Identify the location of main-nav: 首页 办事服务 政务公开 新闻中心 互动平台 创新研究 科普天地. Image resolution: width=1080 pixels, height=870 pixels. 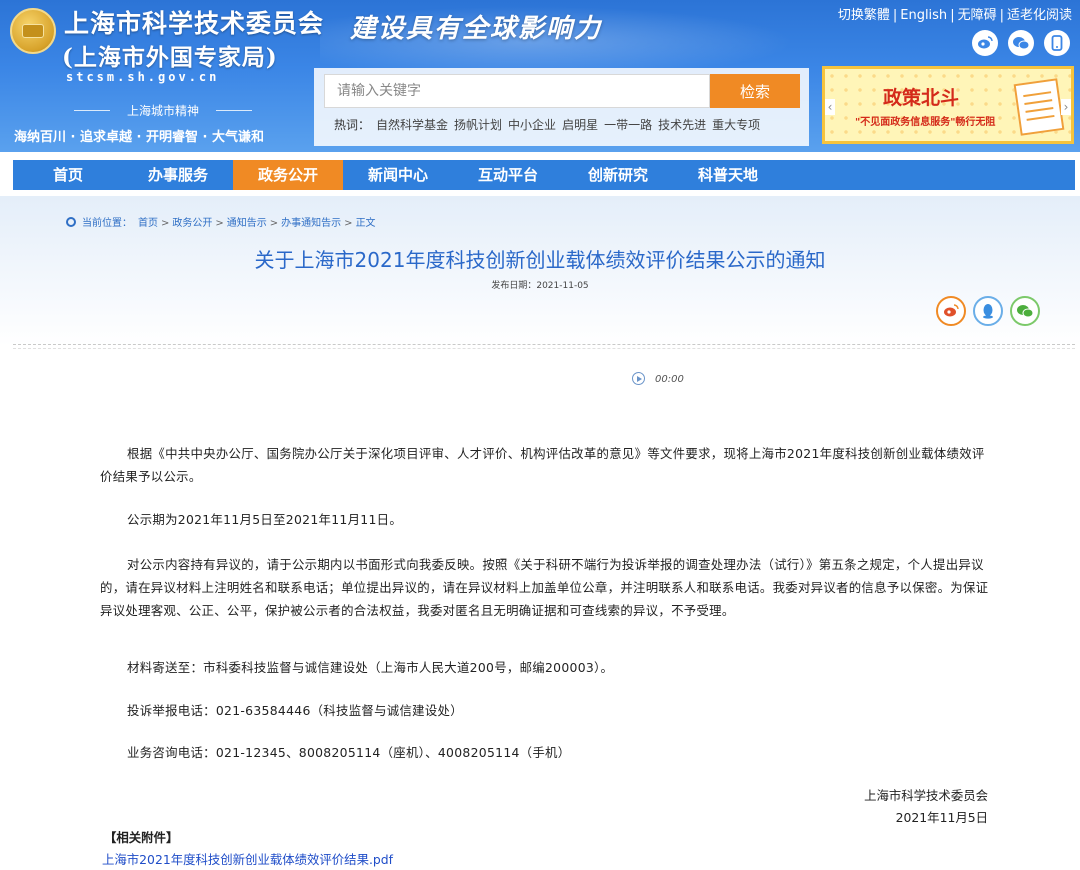
(544, 175).